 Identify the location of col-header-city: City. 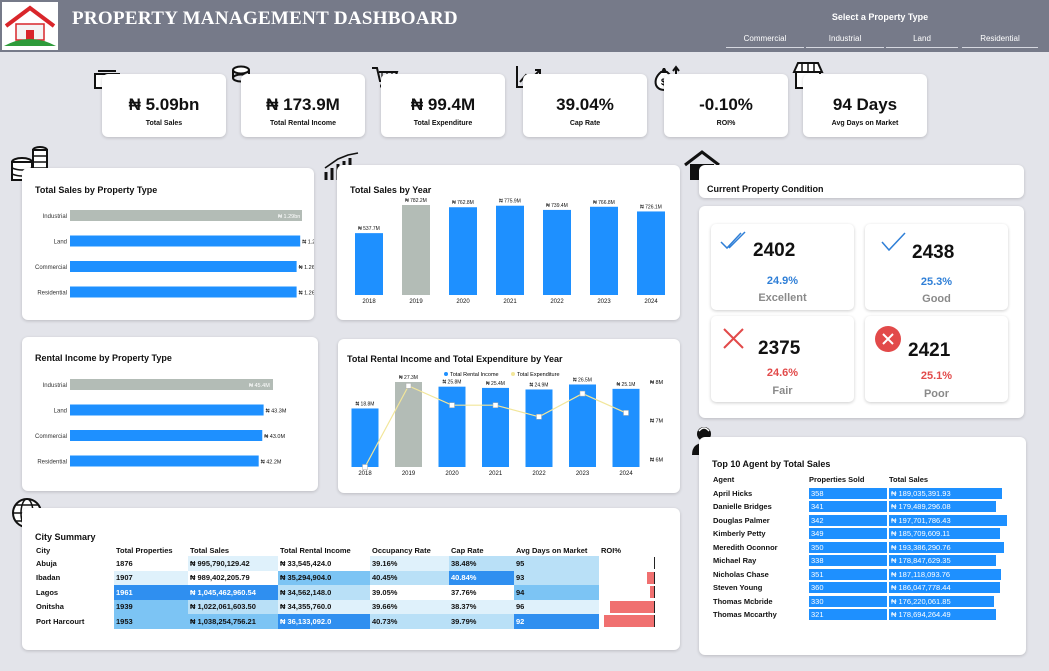
(74, 550).